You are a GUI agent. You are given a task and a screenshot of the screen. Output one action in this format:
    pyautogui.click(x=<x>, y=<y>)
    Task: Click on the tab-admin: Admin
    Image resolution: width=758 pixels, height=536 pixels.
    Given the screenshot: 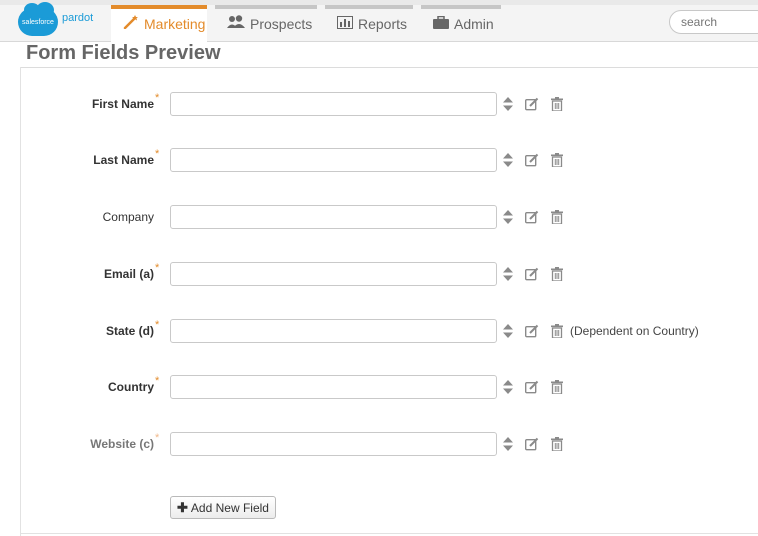 What is the action you would take?
    pyautogui.click(x=461, y=23)
    